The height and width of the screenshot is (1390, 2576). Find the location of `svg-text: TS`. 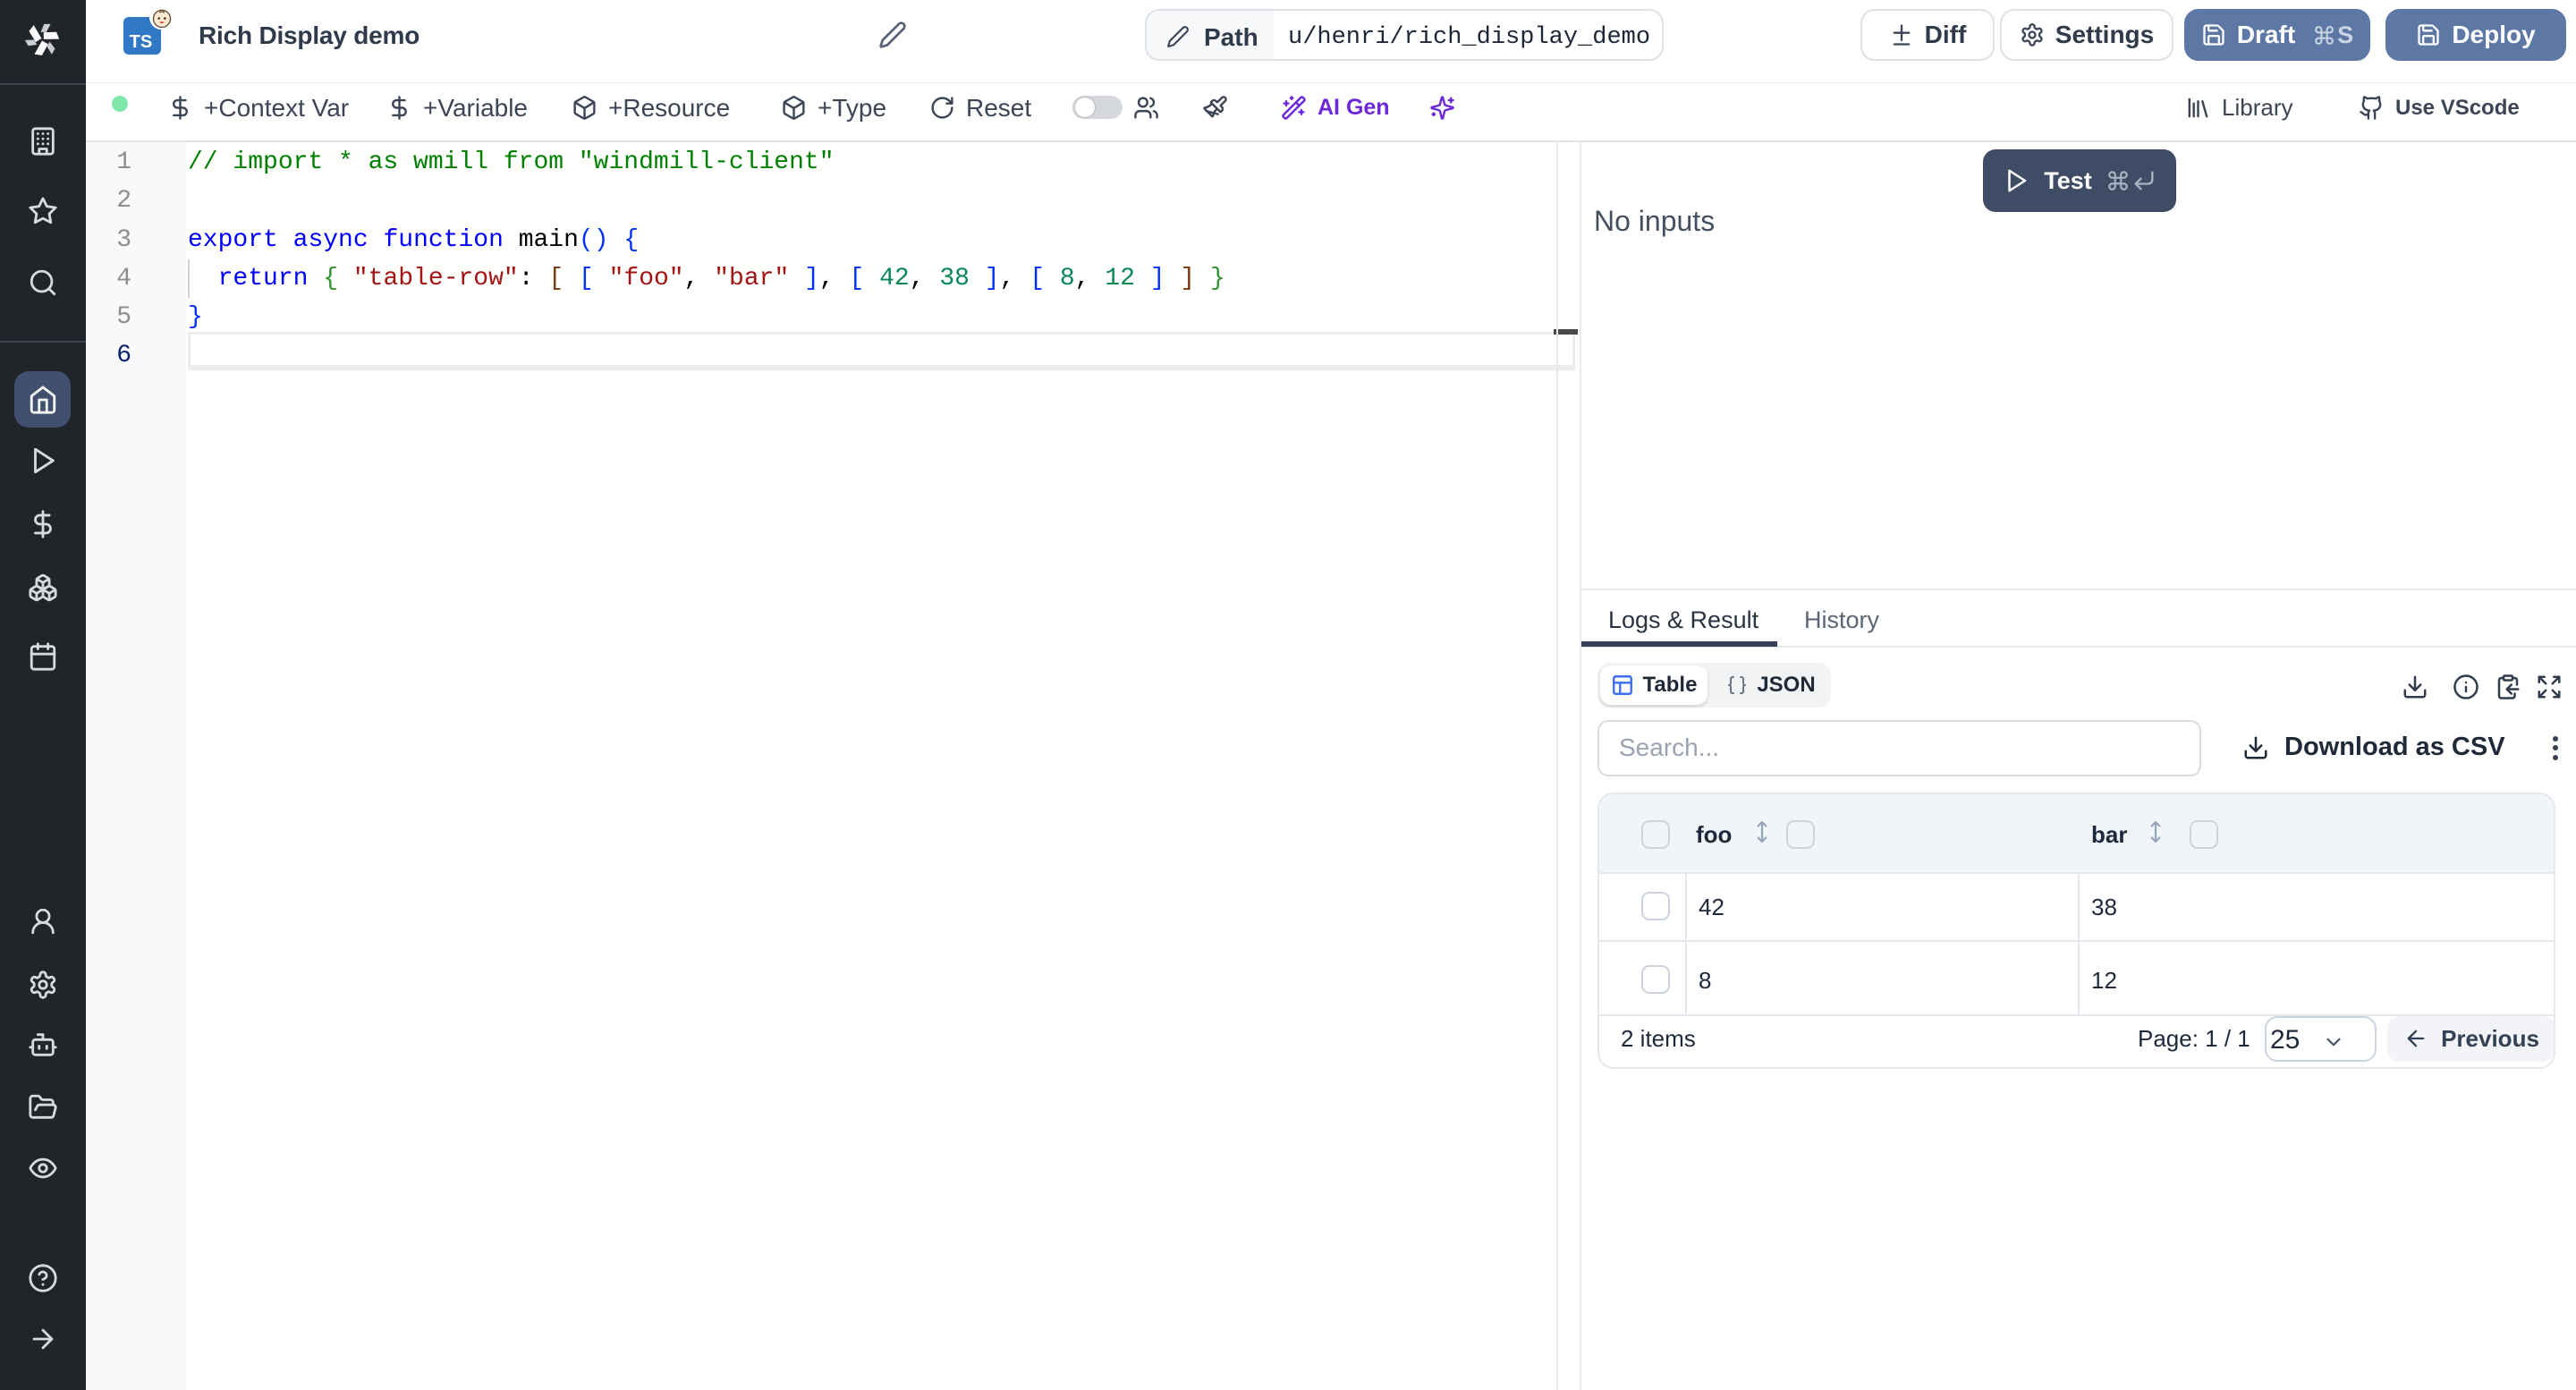

svg-text: TS is located at coordinates (141, 42).